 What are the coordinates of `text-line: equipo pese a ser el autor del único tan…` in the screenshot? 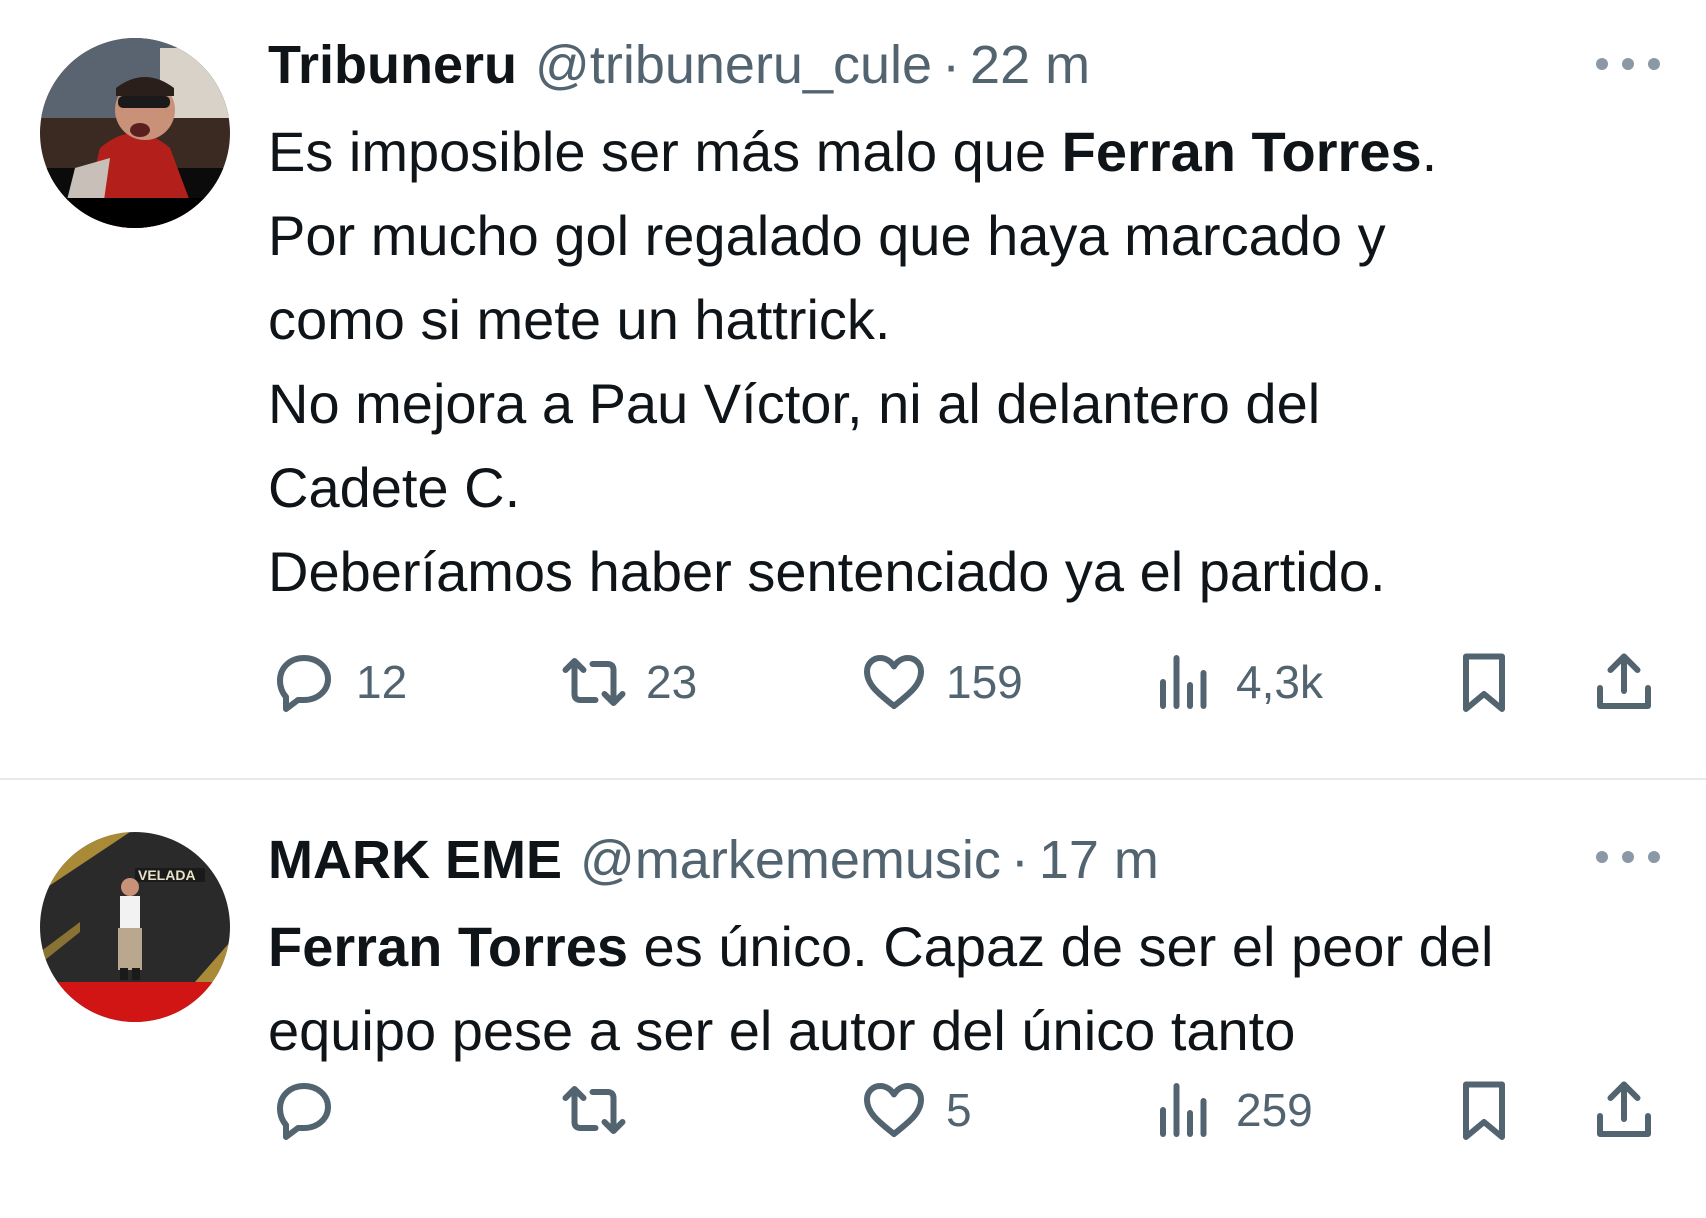 It's located at (782, 1030).